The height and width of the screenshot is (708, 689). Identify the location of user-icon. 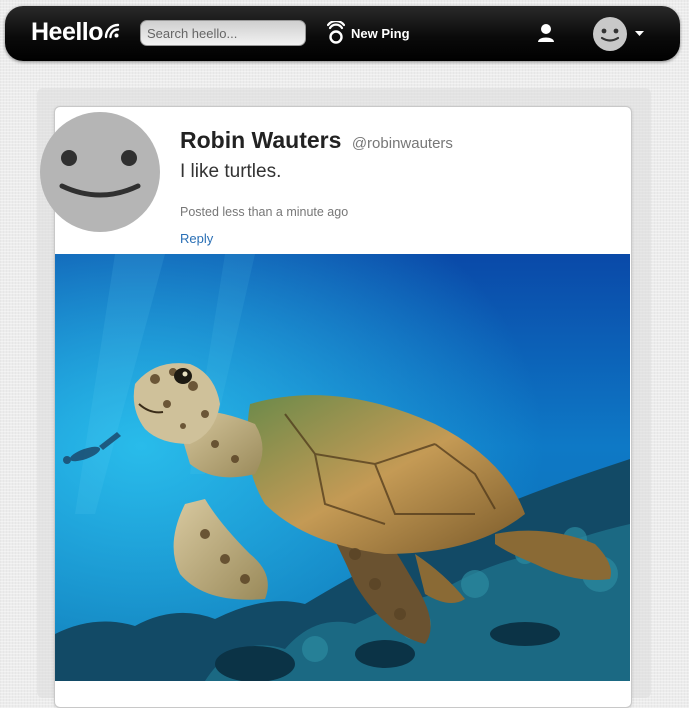
(546, 33).